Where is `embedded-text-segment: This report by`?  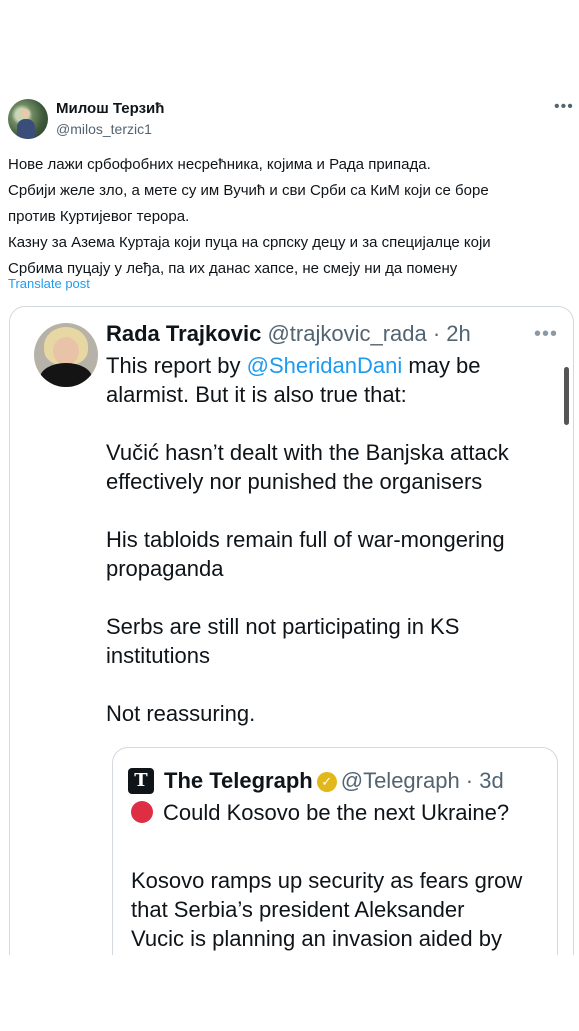
embedded-text-segment: This report by is located at coordinates (176, 365).